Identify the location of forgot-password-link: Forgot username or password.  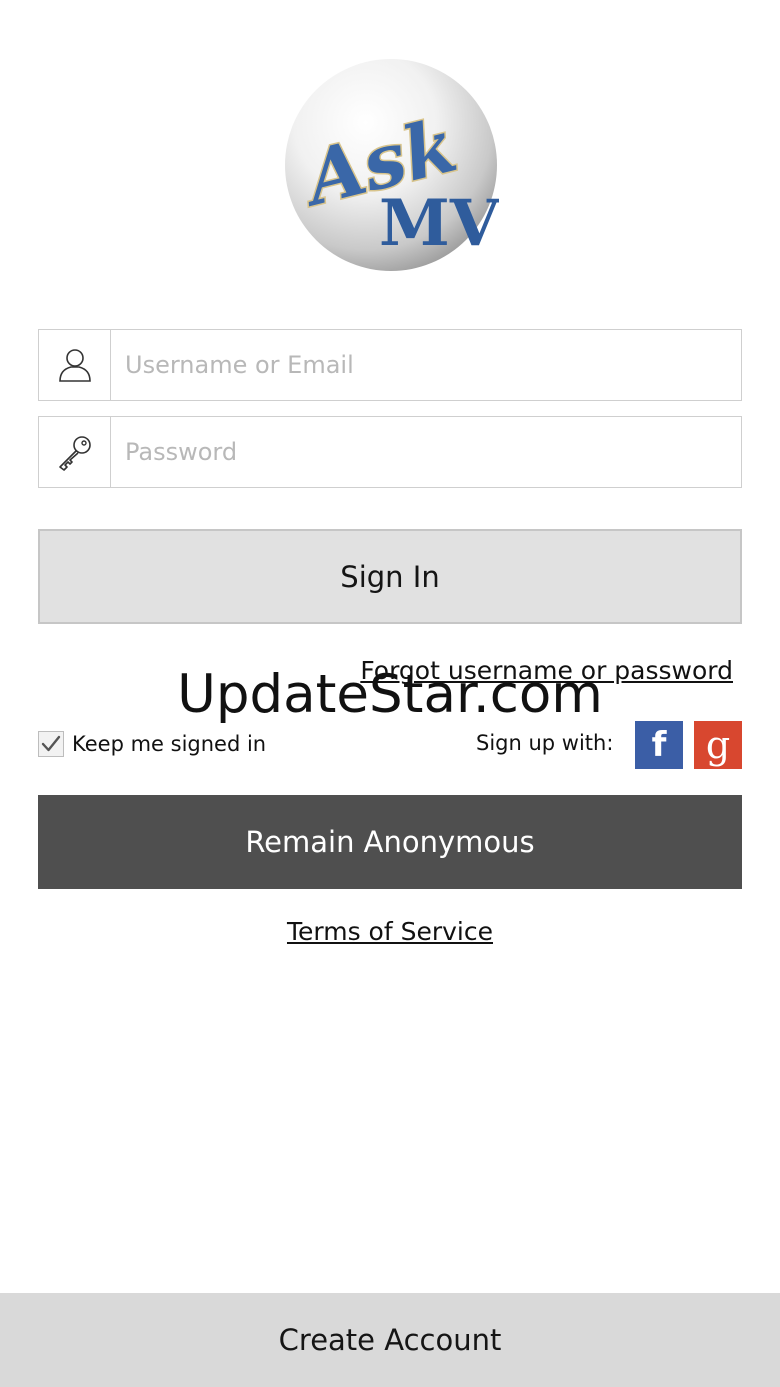
(546, 670).